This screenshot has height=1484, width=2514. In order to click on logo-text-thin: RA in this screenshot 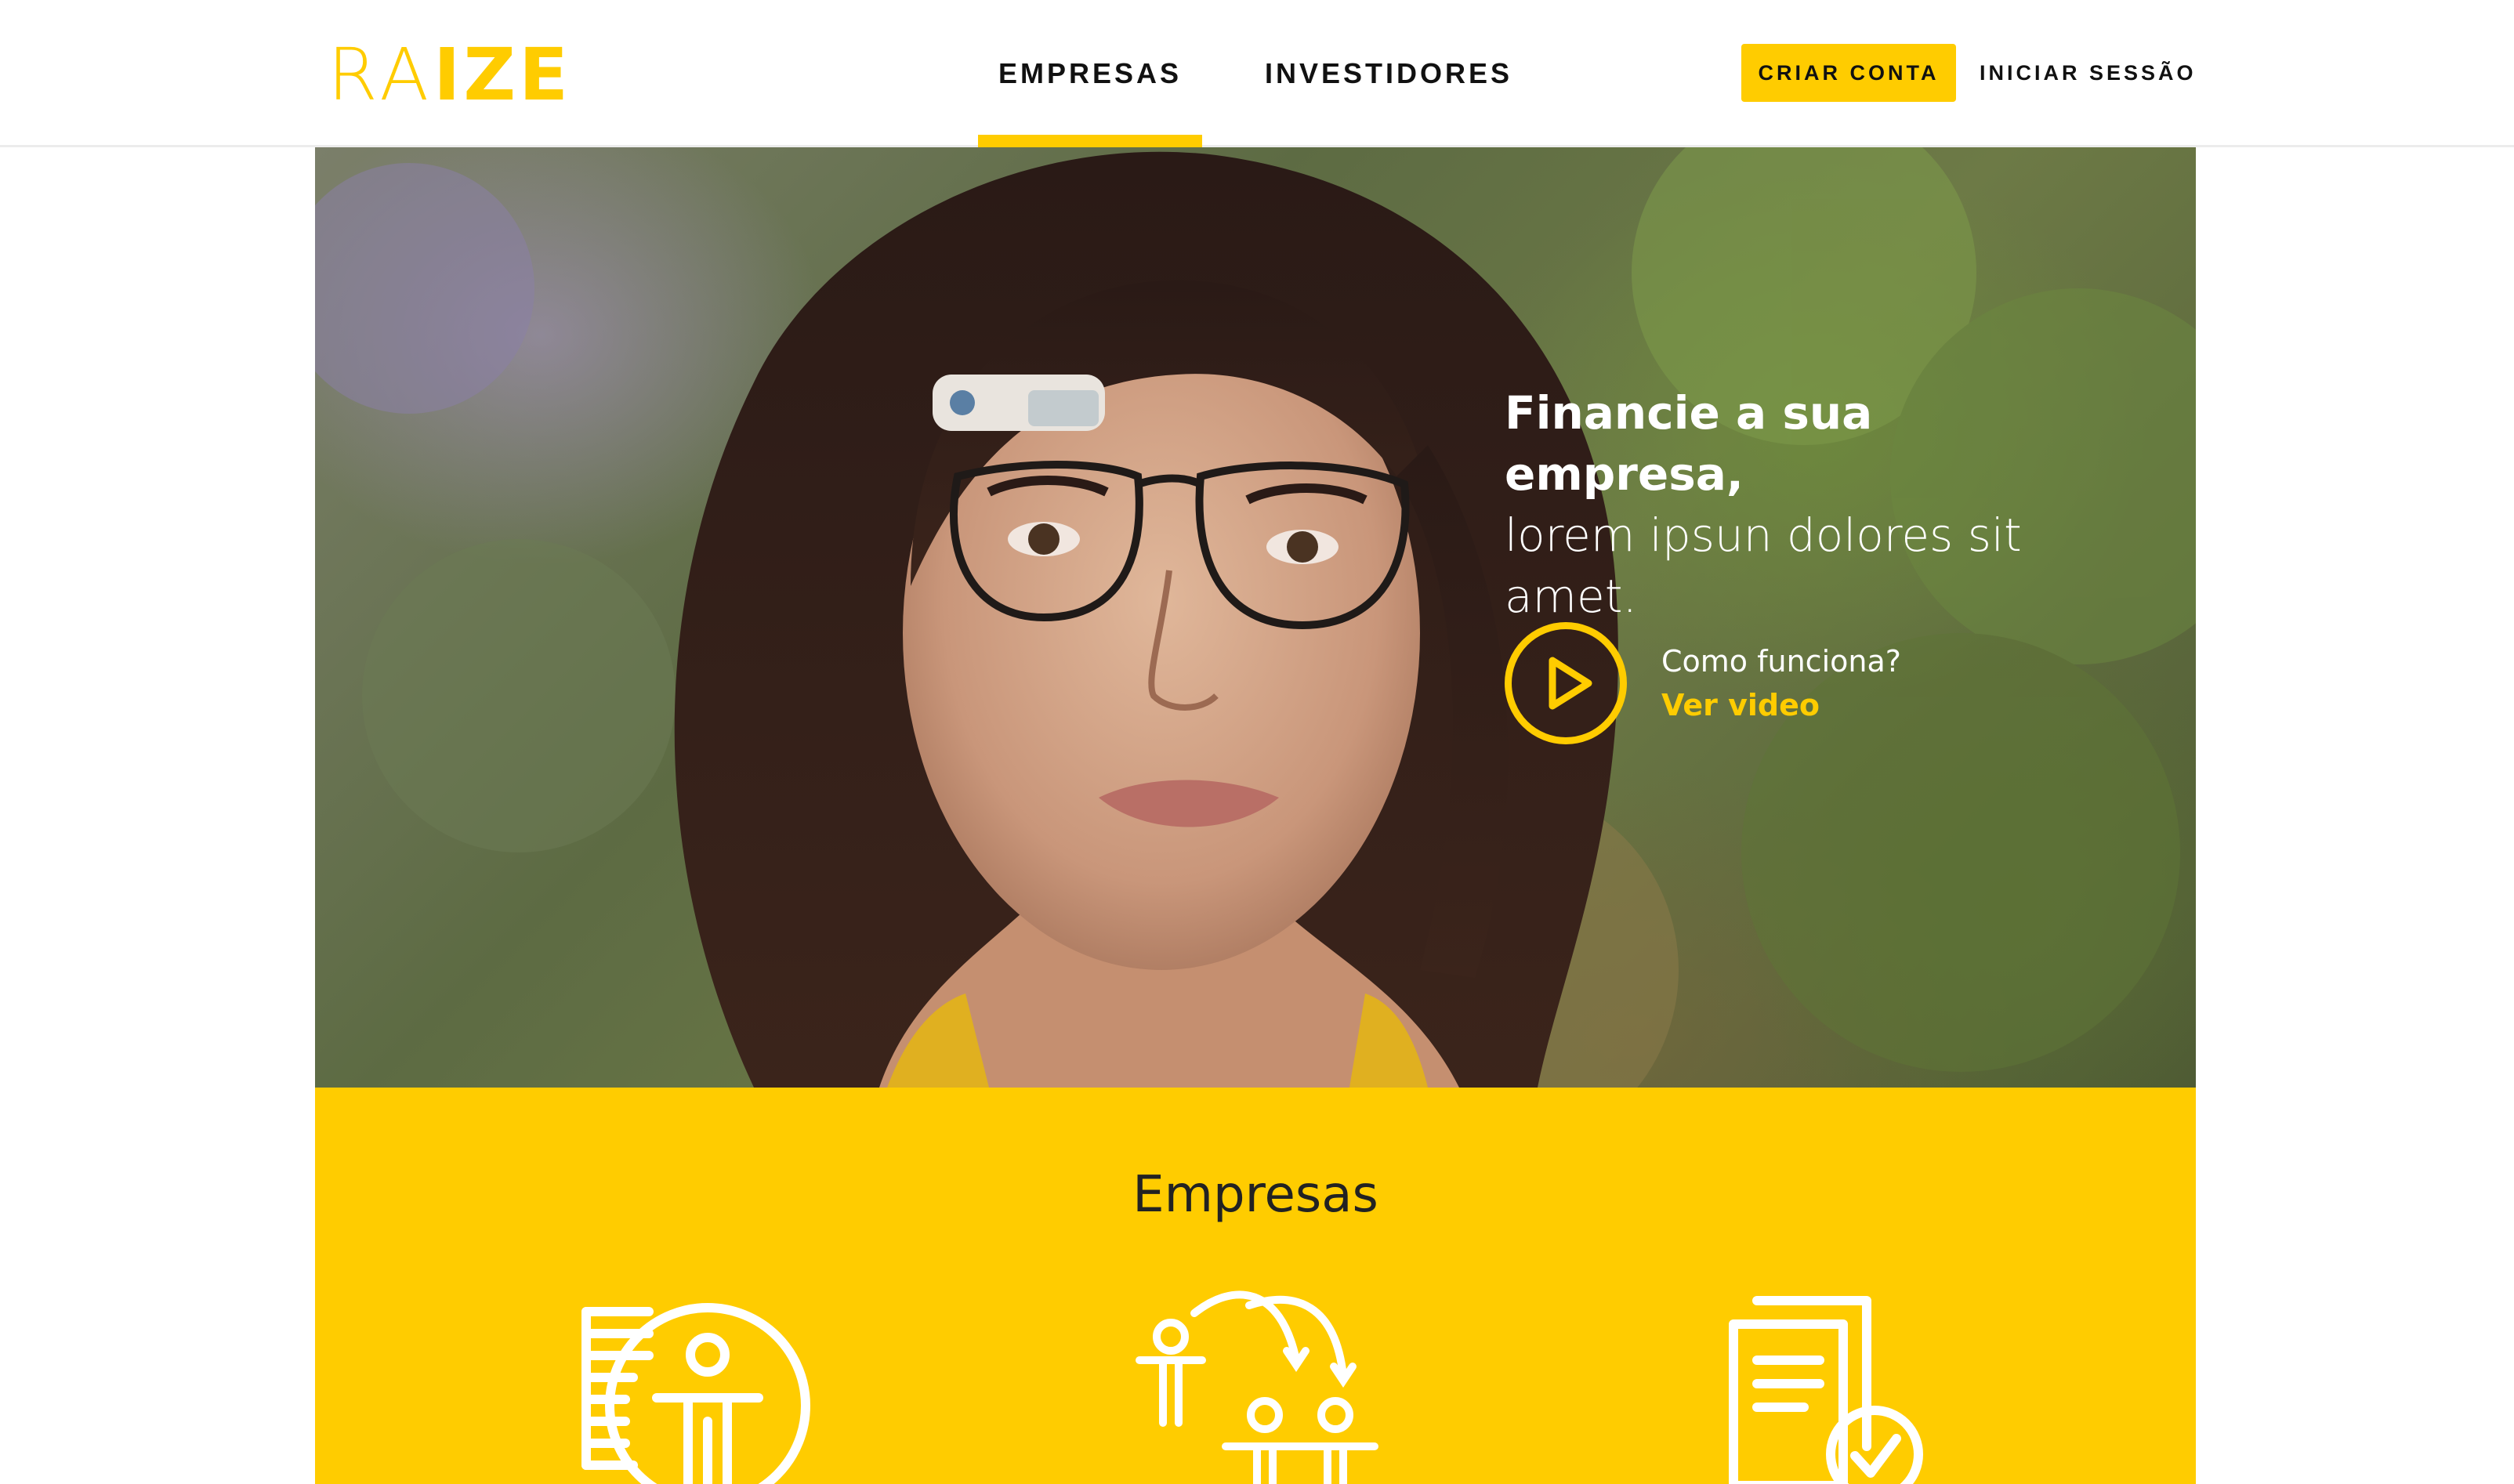, I will do `click(381, 75)`.